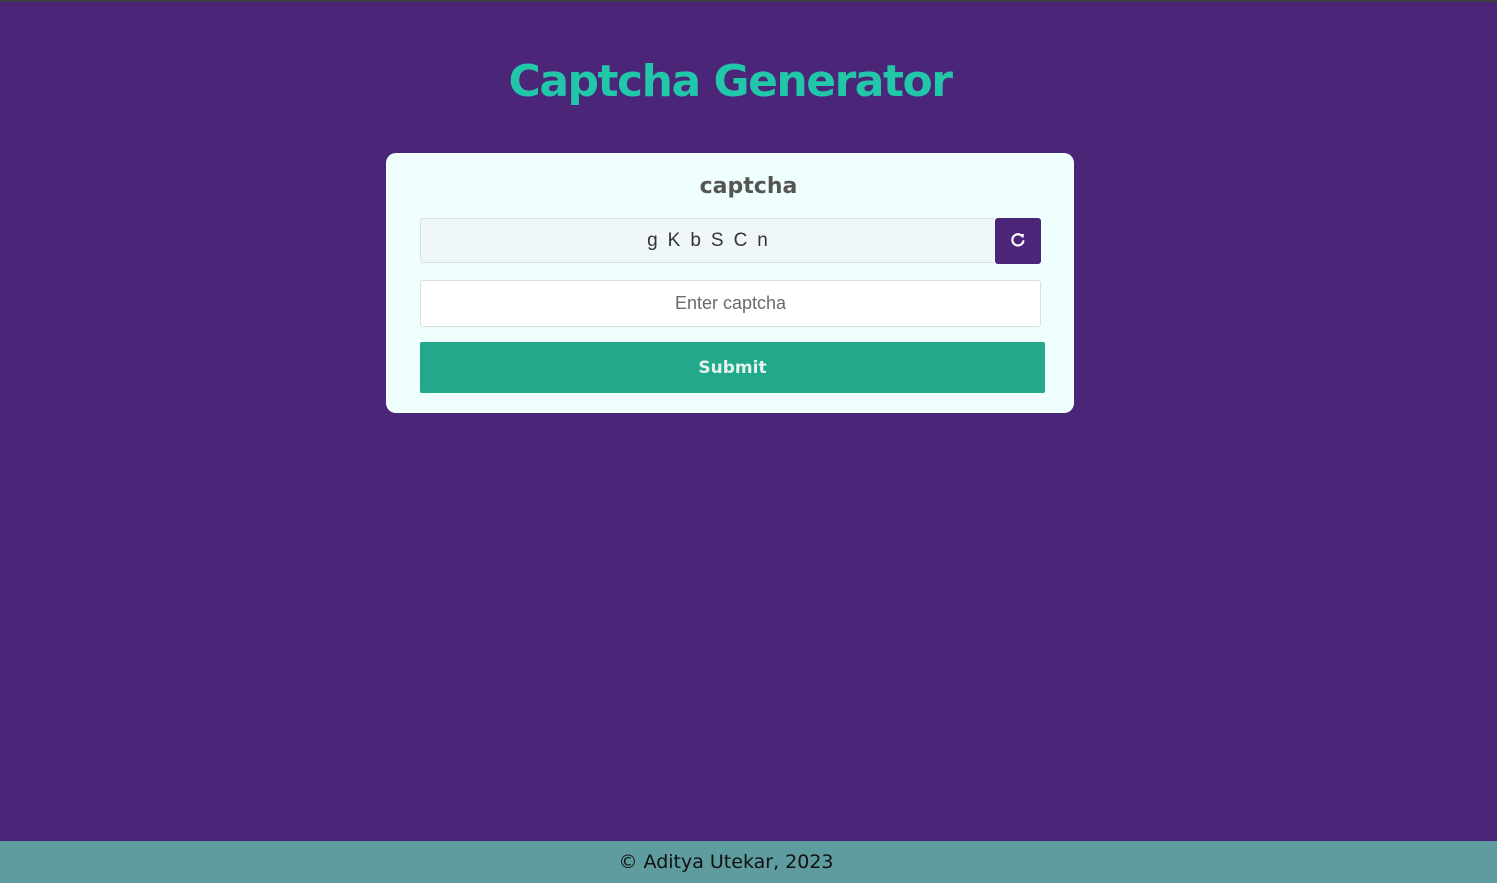  Describe the element at coordinates (726, 862) in the screenshot. I see `footer-copyright: © Aditya Utekar, 2023` at that location.